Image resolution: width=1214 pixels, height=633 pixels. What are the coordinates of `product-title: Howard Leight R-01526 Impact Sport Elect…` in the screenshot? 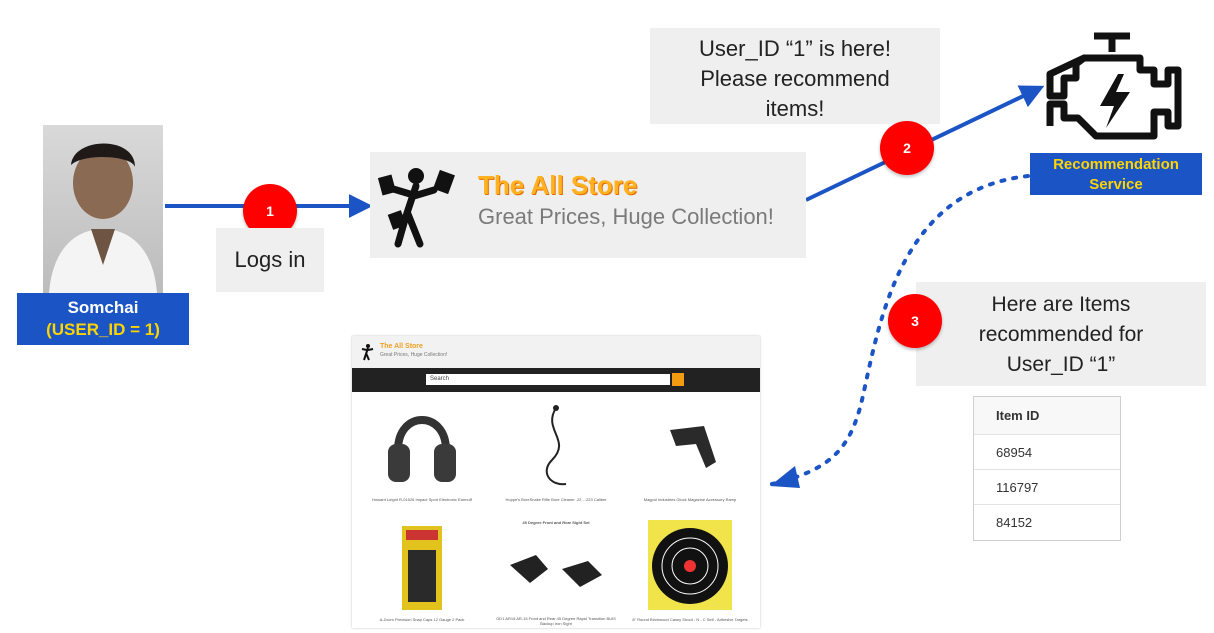 It's located at (422, 499).